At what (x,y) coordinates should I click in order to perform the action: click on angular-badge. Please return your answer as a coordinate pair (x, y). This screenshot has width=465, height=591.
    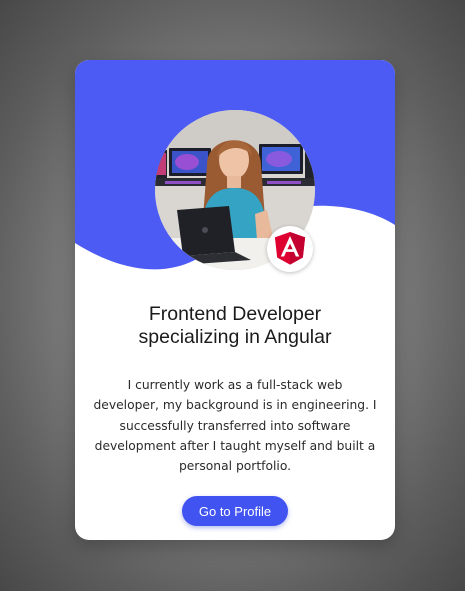
    Looking at the image, I should click on (290, 249).